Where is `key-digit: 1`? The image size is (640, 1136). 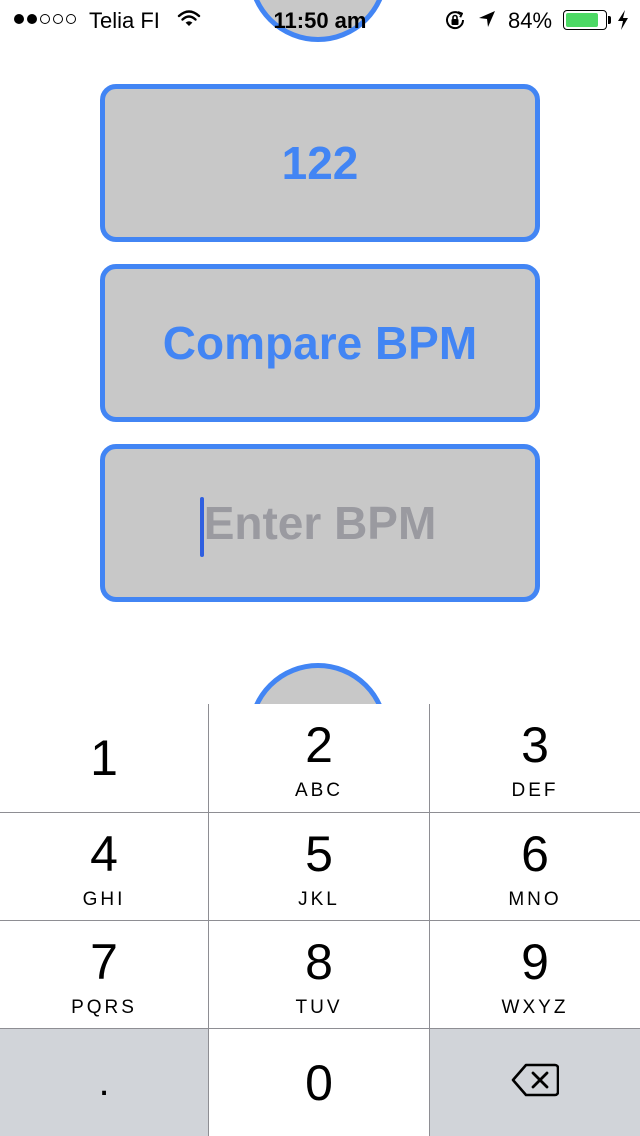 key-digit: 1 is located at coordinates (104, 758).